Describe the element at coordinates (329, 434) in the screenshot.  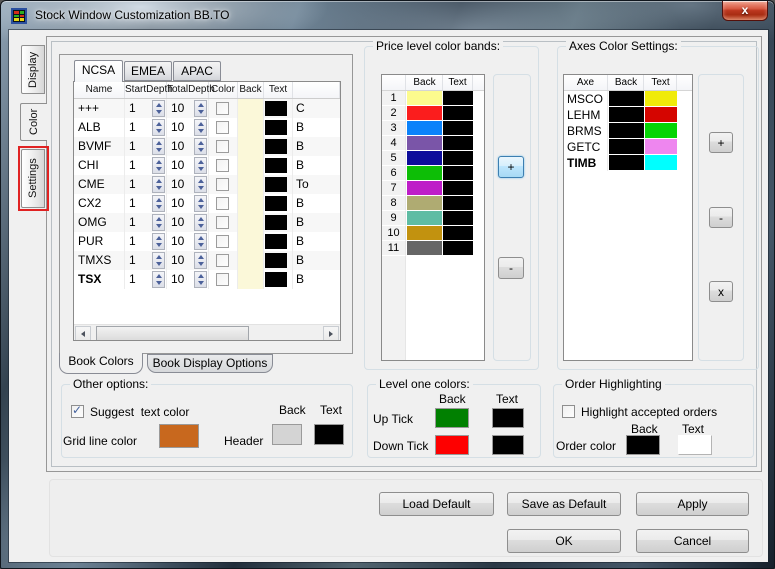
I see `header-text-swatch` at that location.